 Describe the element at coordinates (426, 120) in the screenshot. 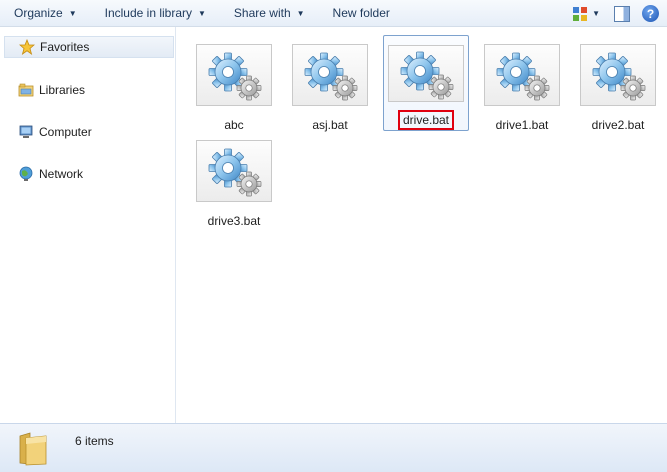

I see `file-name: drive.bat` at that location.